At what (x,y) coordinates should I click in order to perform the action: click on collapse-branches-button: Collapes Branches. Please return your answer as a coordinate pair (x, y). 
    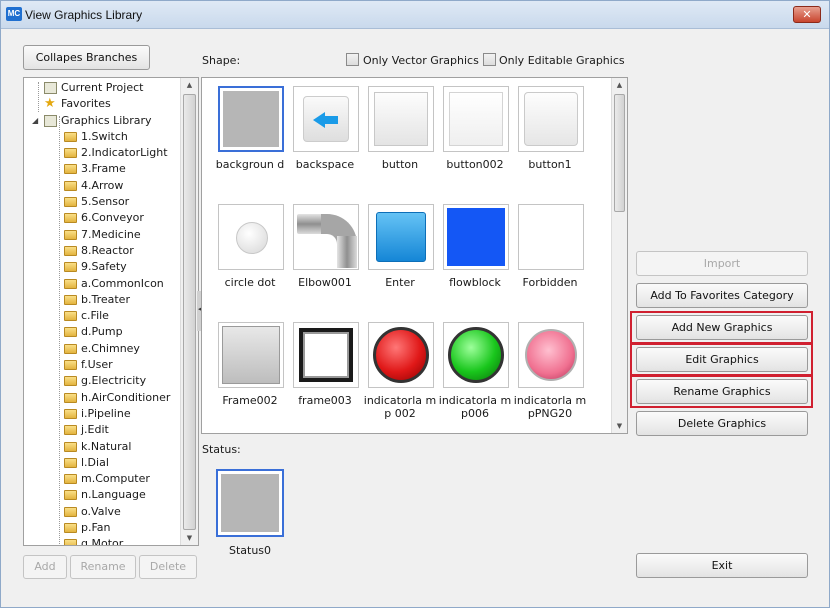
    Looking at the image, I should click on (86, 57).